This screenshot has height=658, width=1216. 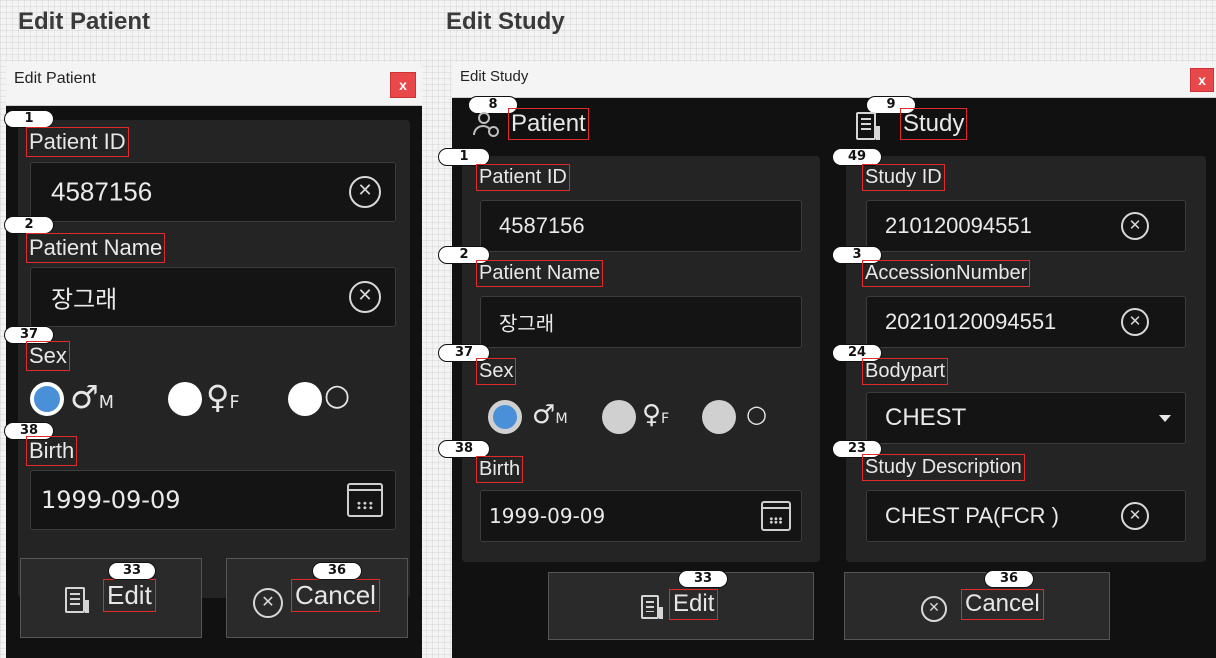 I want to click on bodypart-select: CHEST, so click(x=1026, y=418).